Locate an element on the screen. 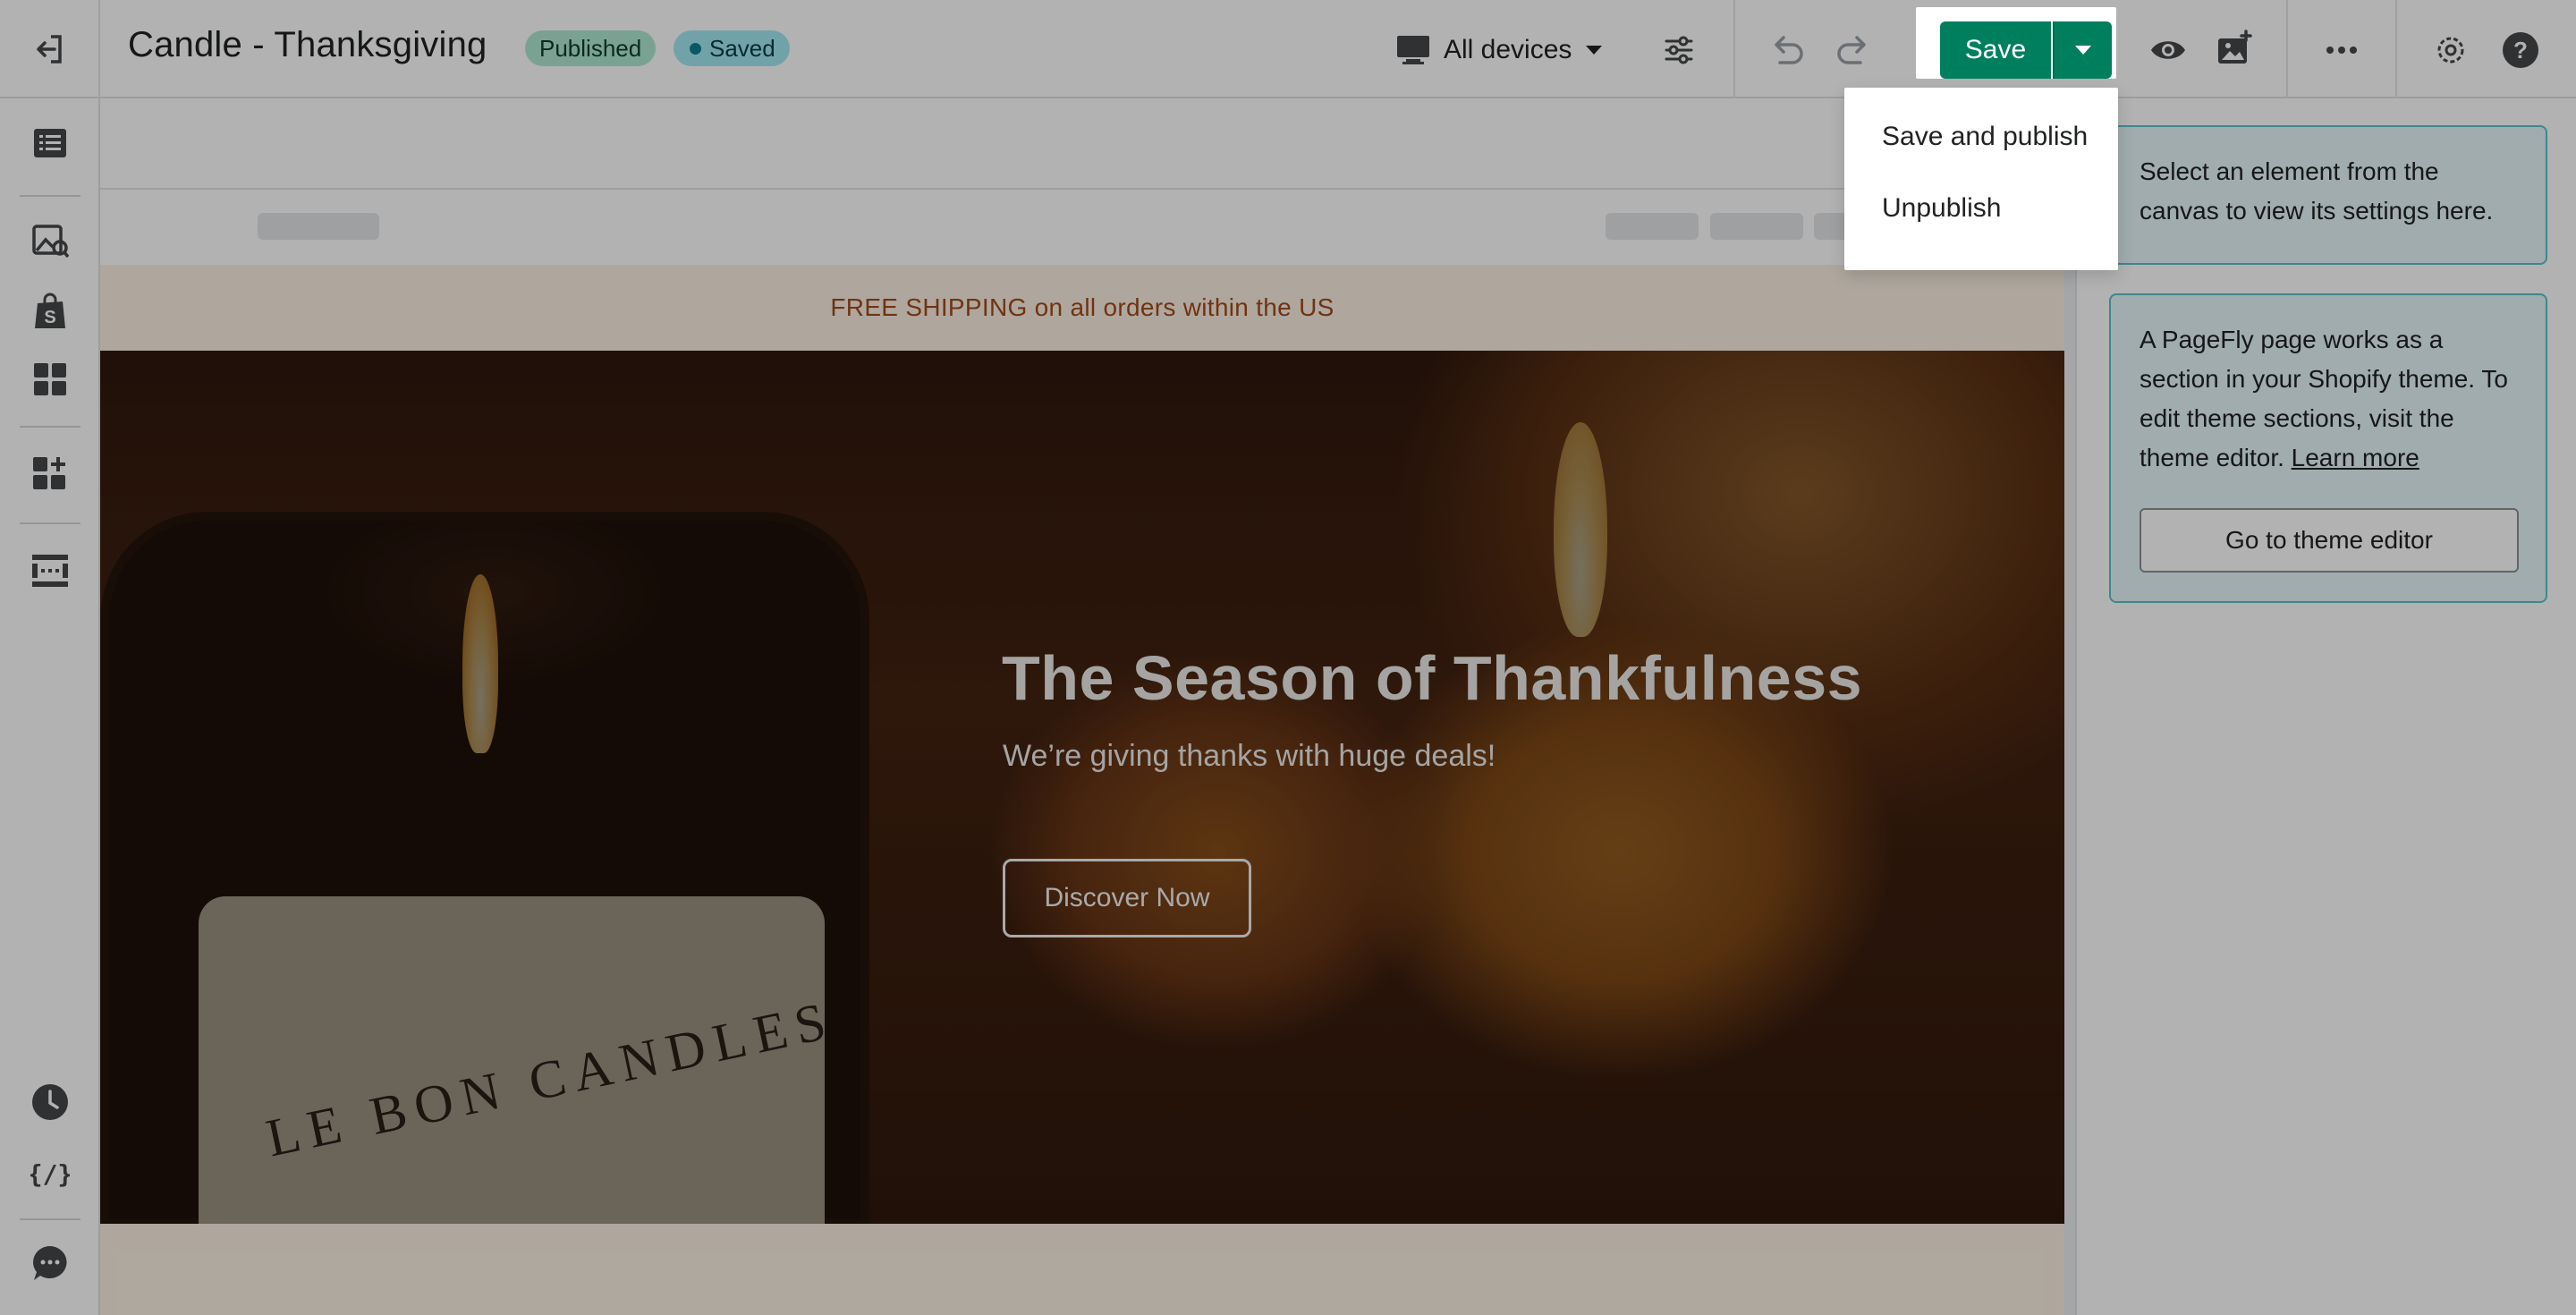 Image resolution: width=2576 pixels, height=1315 pixels. menu-item-save-and-publish: Save and publish is located at coordinates (1985, 137).